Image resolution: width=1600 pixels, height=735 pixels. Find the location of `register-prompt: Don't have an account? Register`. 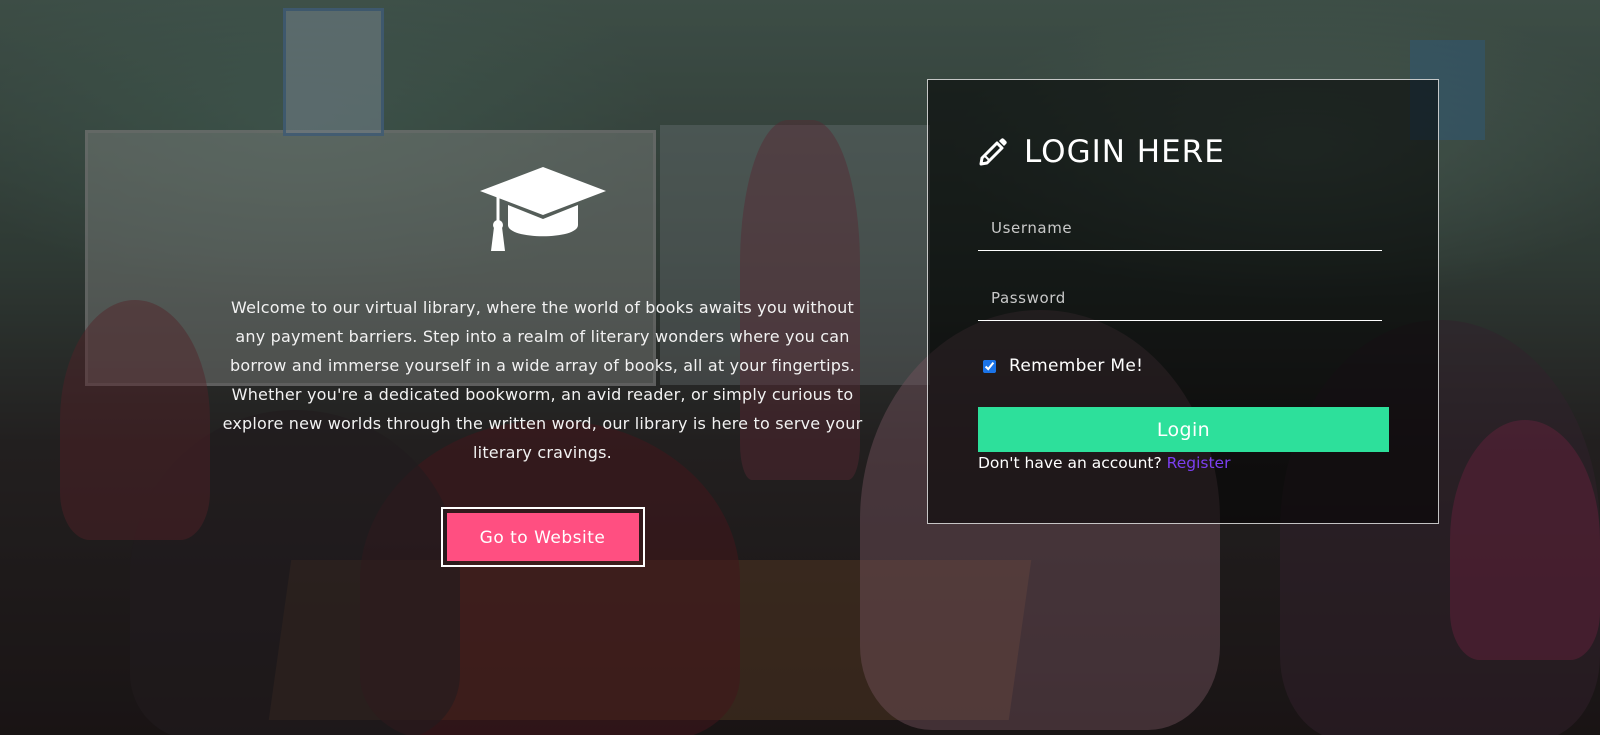

register-prompt: Don't have an account? Register is located at coordinates (1104, 463).